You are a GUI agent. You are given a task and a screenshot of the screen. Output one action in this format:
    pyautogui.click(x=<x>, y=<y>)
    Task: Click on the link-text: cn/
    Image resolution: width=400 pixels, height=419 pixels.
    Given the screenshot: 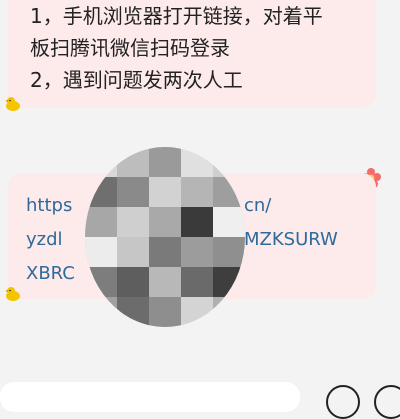 What is the action you would take?
    pyautogui.click(x=257, y=206)
    